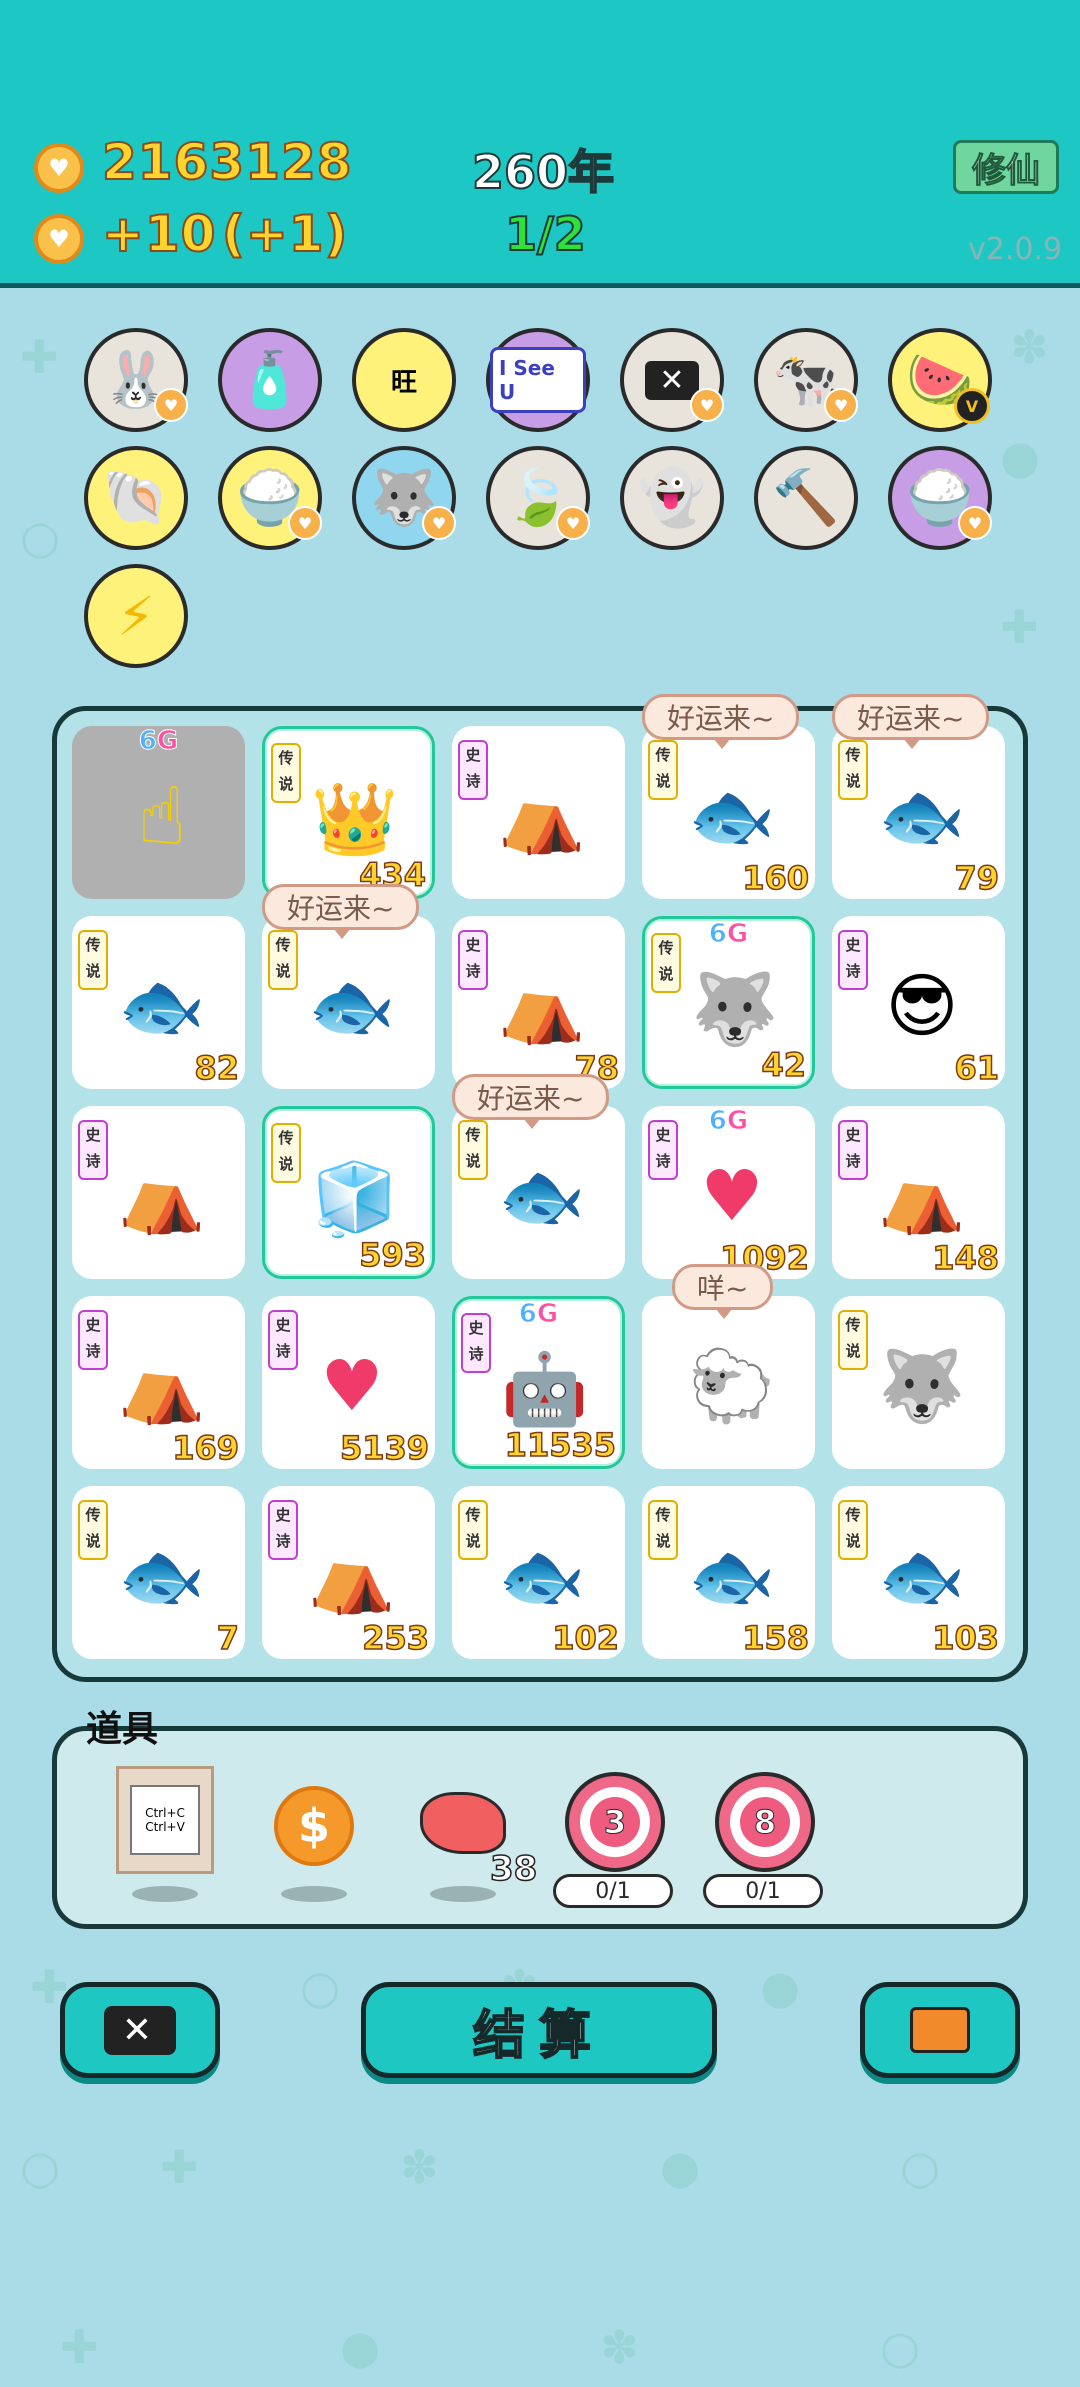 Image resolution: width=1080 pixels, height=2387 pixels. Describe the element at coordinates (806, 498) in the screenshot. I see `inventory-hammer: 🔨` at that location.